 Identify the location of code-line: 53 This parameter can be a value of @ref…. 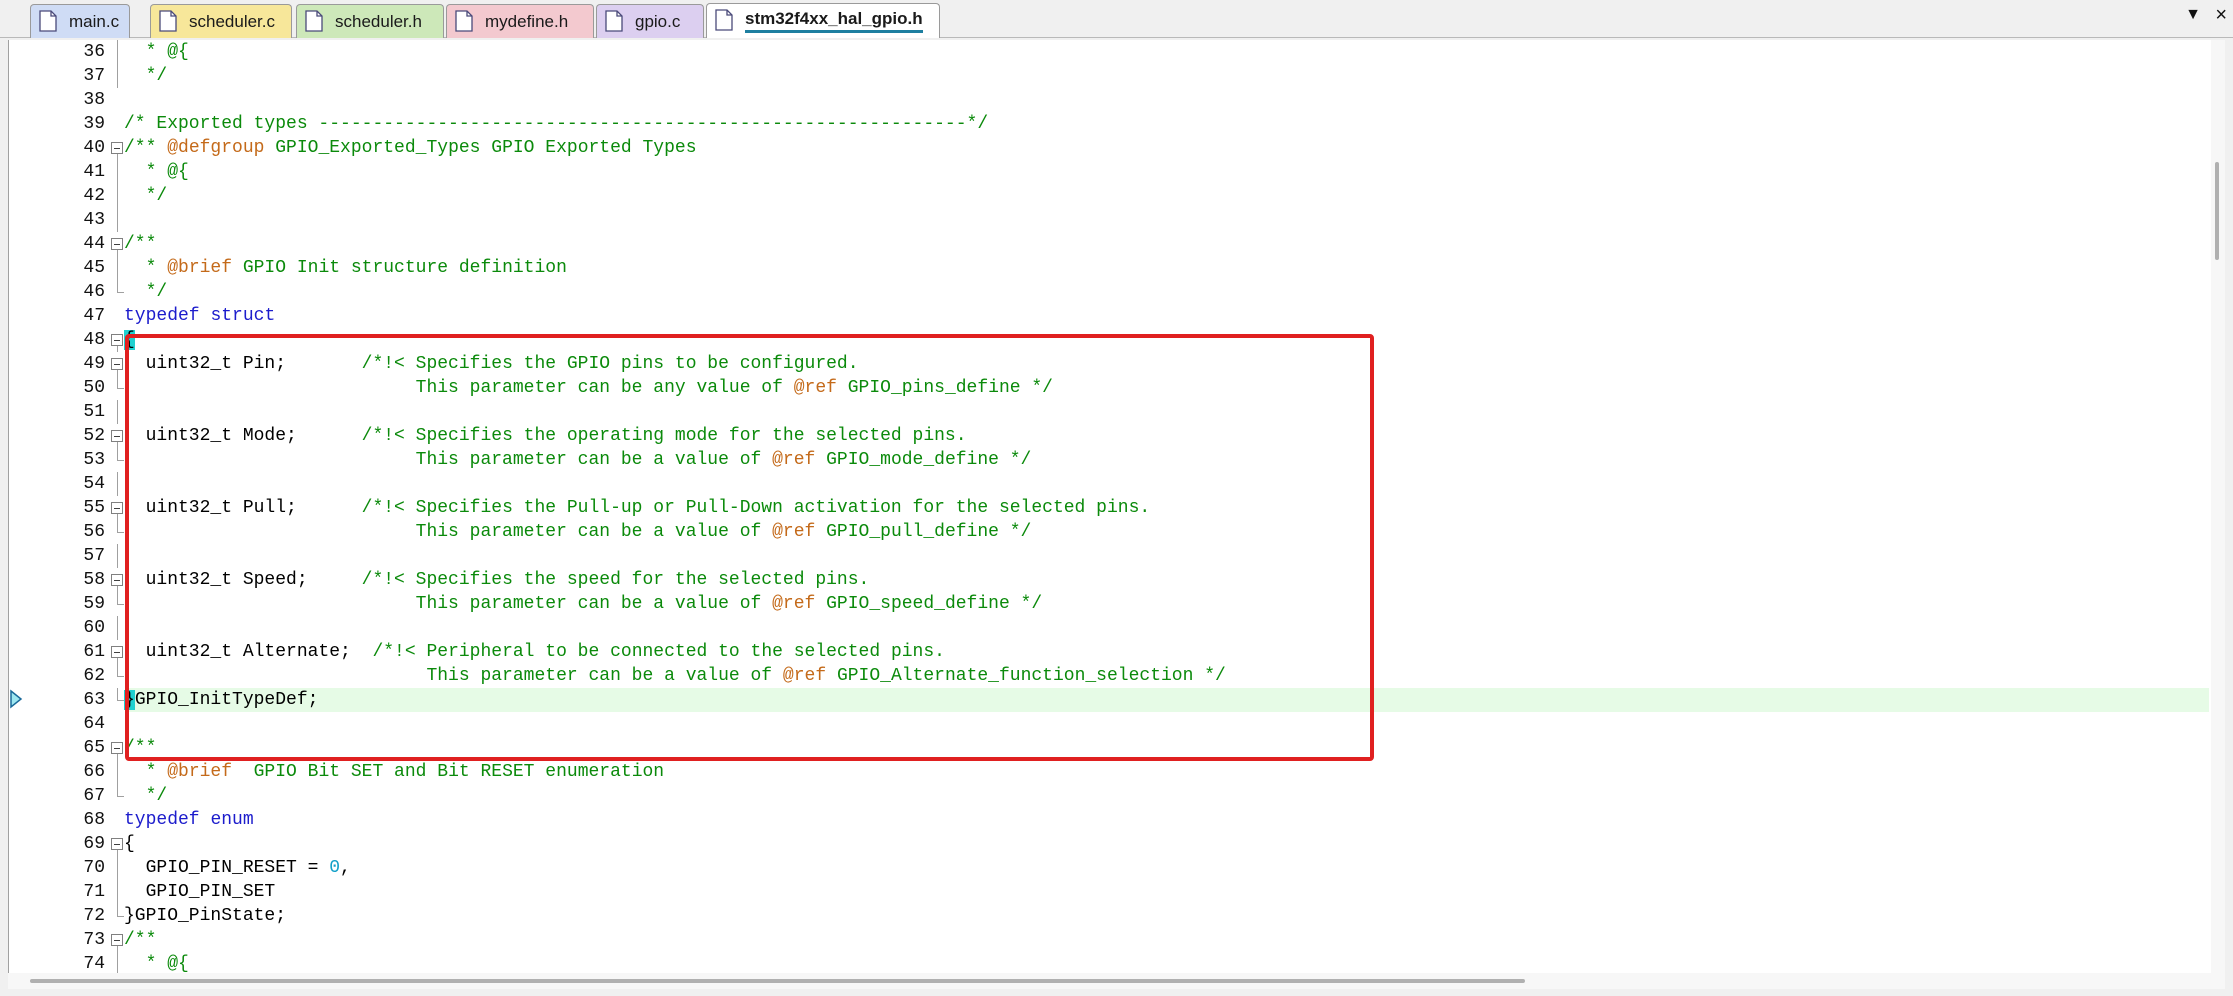
(1109, 460).